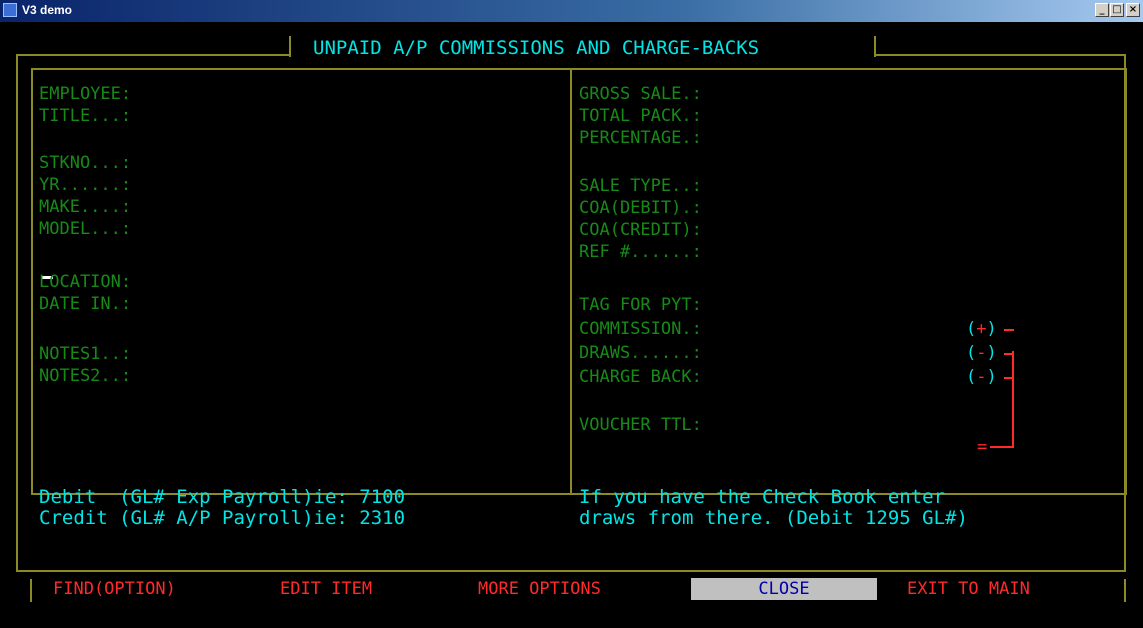  What do you see at coordinates (640, 377) in the screenshot?
I see `charge-back-label: CHARGE BACK:` at bounding box center [640, 377].